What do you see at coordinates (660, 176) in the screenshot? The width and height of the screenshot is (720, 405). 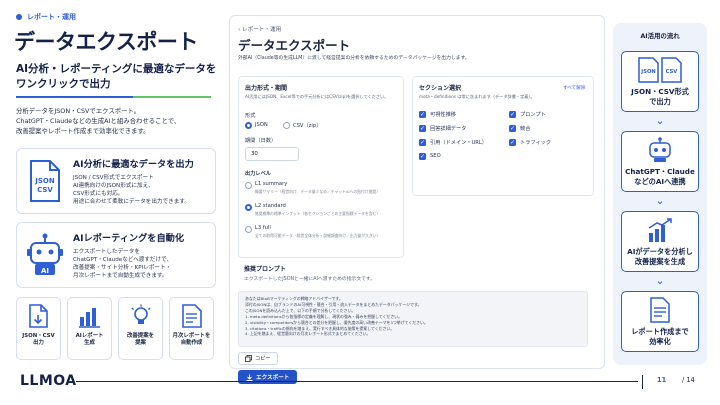 I see `flow-step-label: ChatGPT・Claude などのAIへ連携` at bounding box center [660, 176].